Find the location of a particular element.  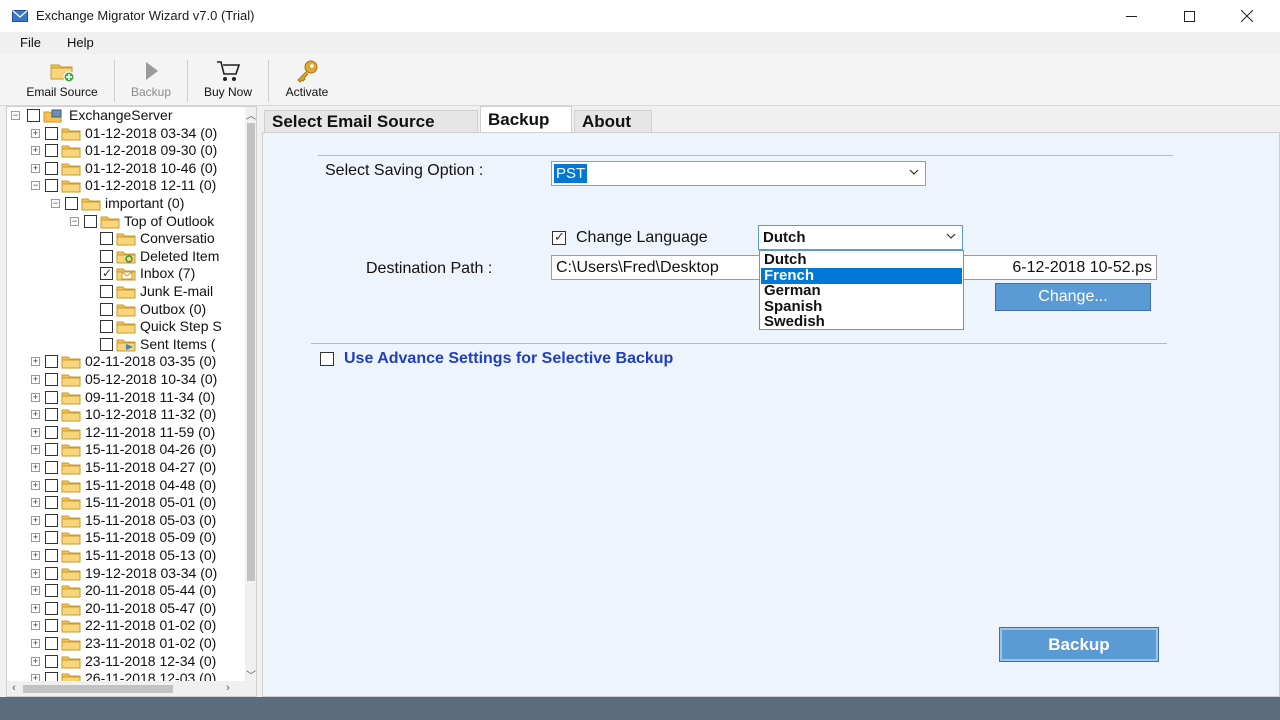

backup-toolbar-button: Backup is located at coordinates (151, 80).